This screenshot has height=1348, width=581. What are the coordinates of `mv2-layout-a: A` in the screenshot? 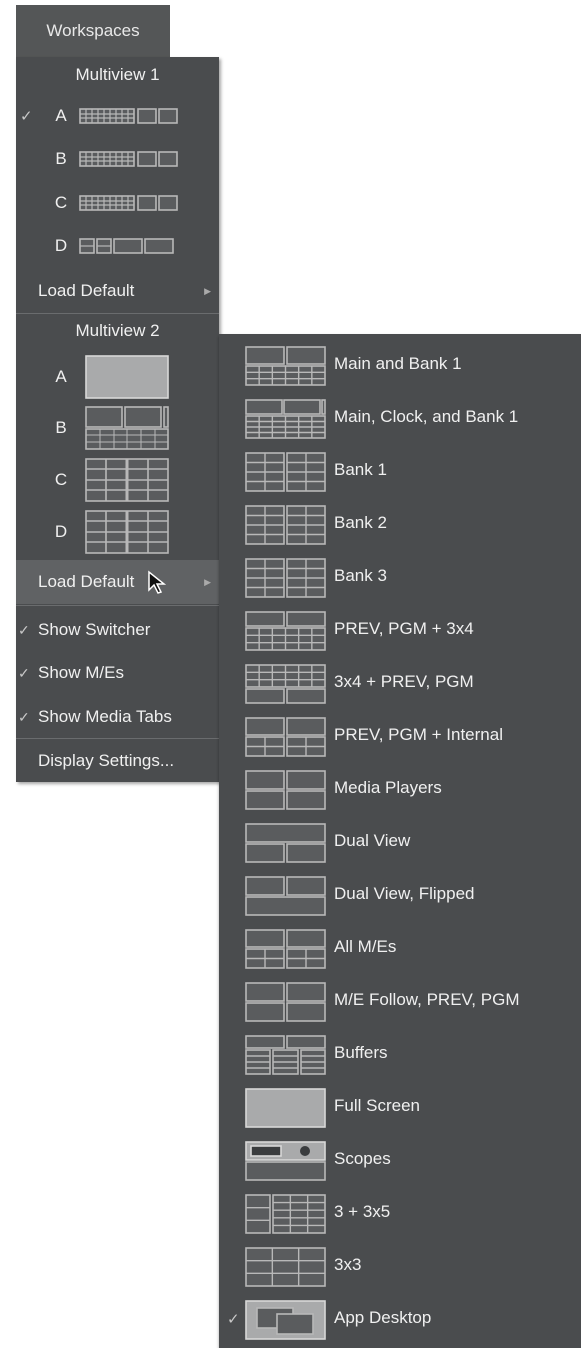 It's located at (117, 377).